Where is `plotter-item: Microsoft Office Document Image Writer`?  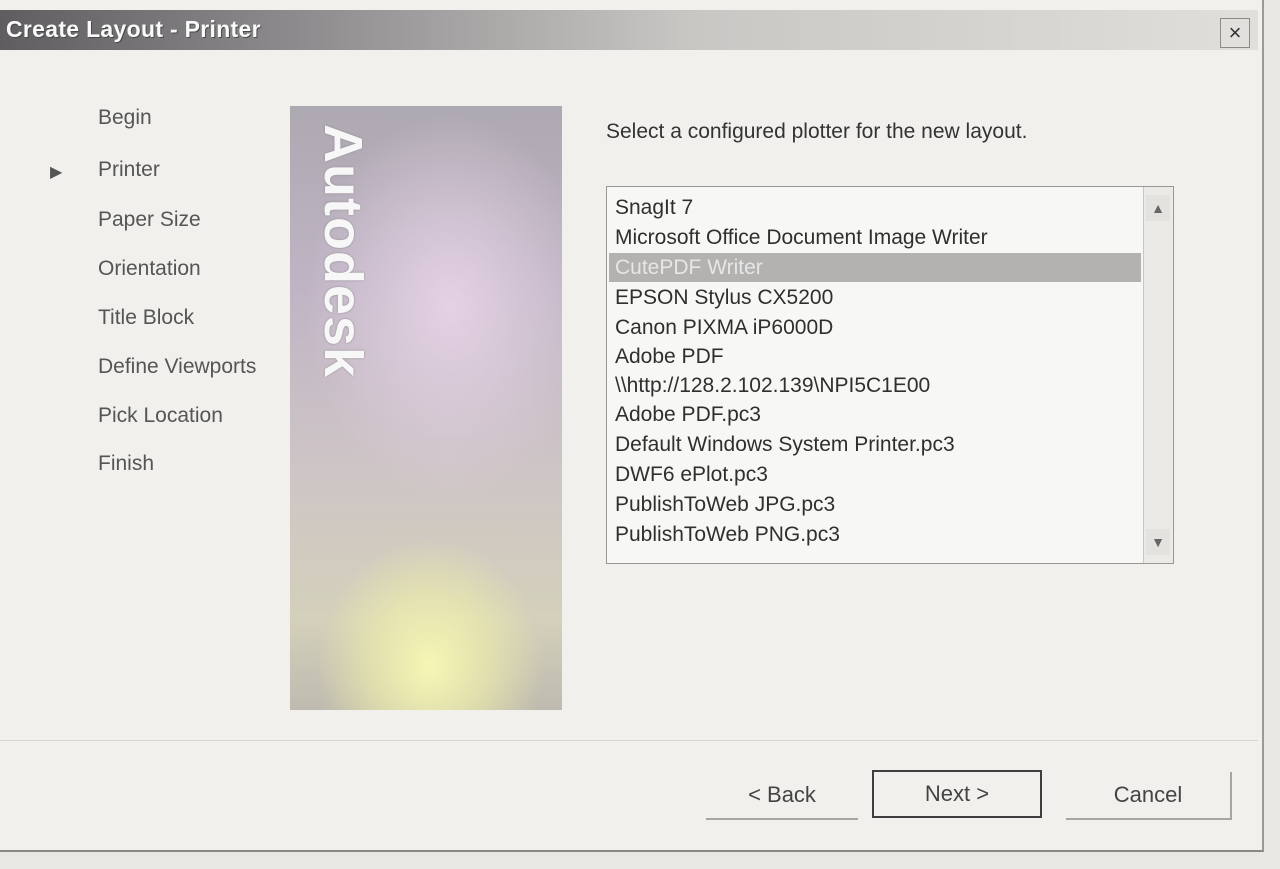 plotter-item: Microsoft Office Document Image Writer is located at coordinates (801, 237).